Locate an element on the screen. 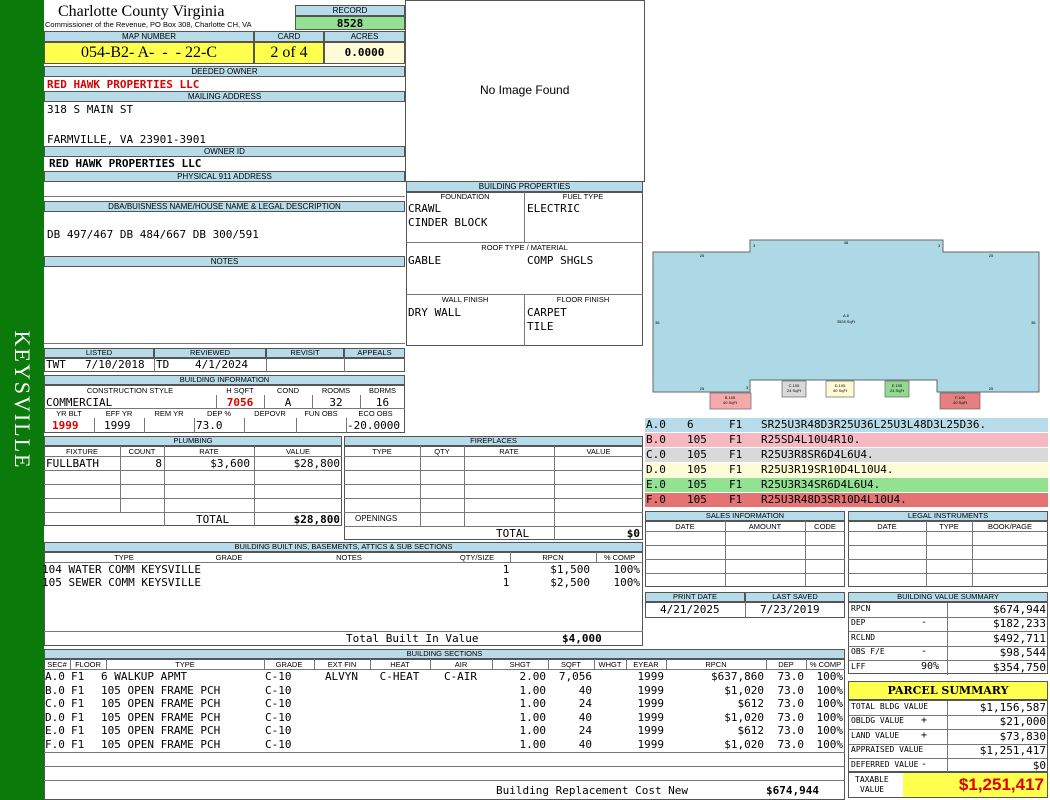 This screenshot has width=1050, height=800. taxable-label-2: VALUE is located at coordinates (872, 789).